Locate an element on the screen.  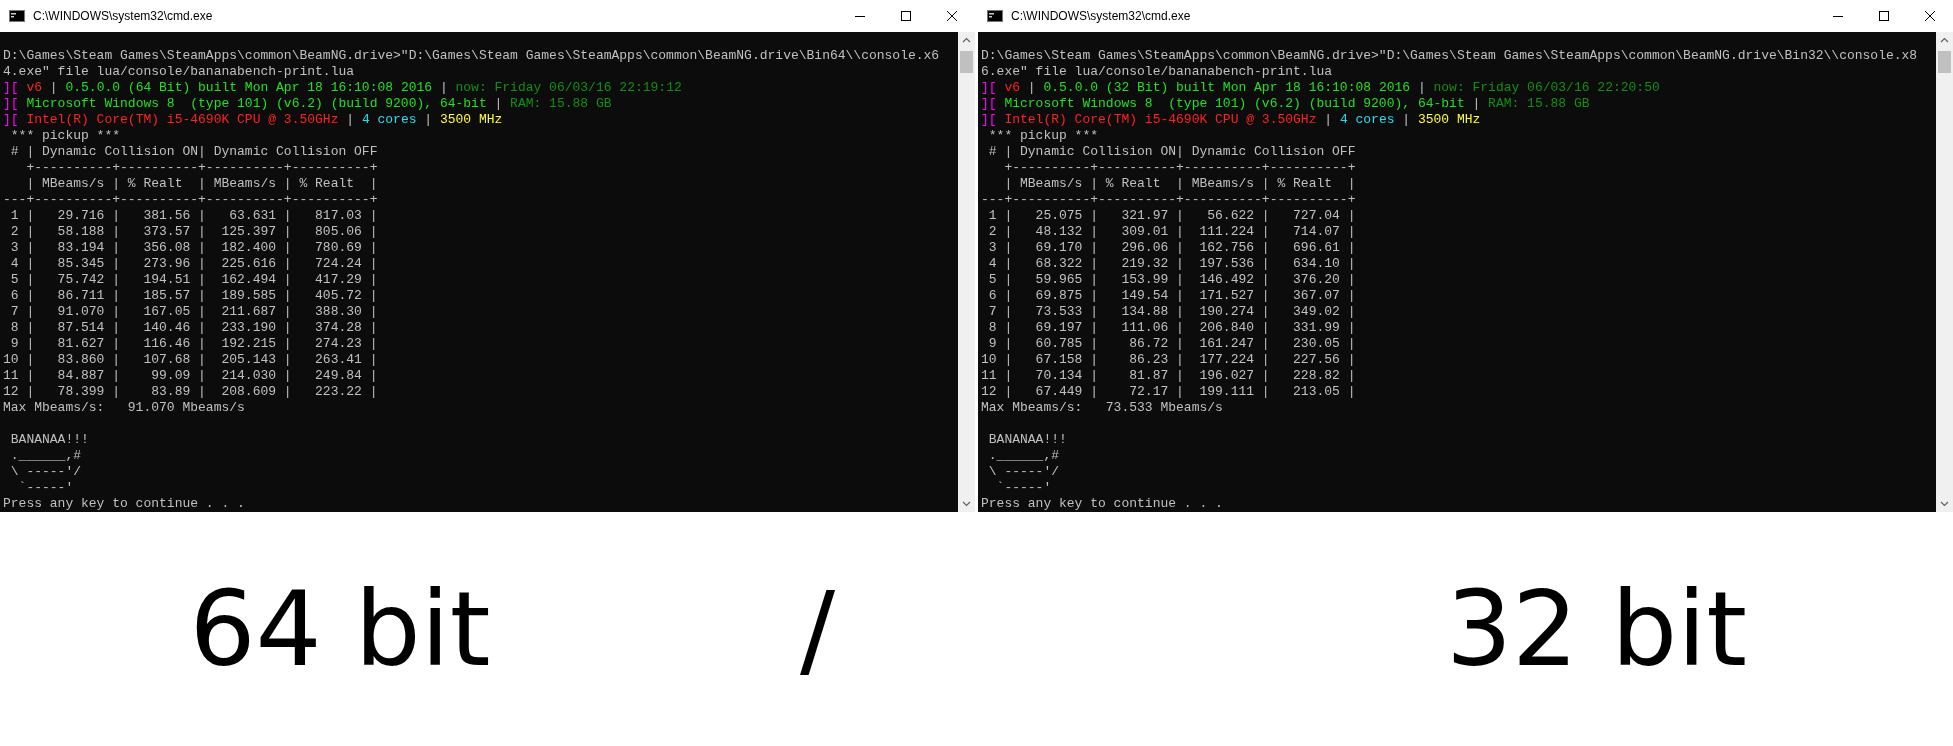
console-line: 6.exe" file lua/console/bananabench-print.lua is located at coordinates (1157, 72).